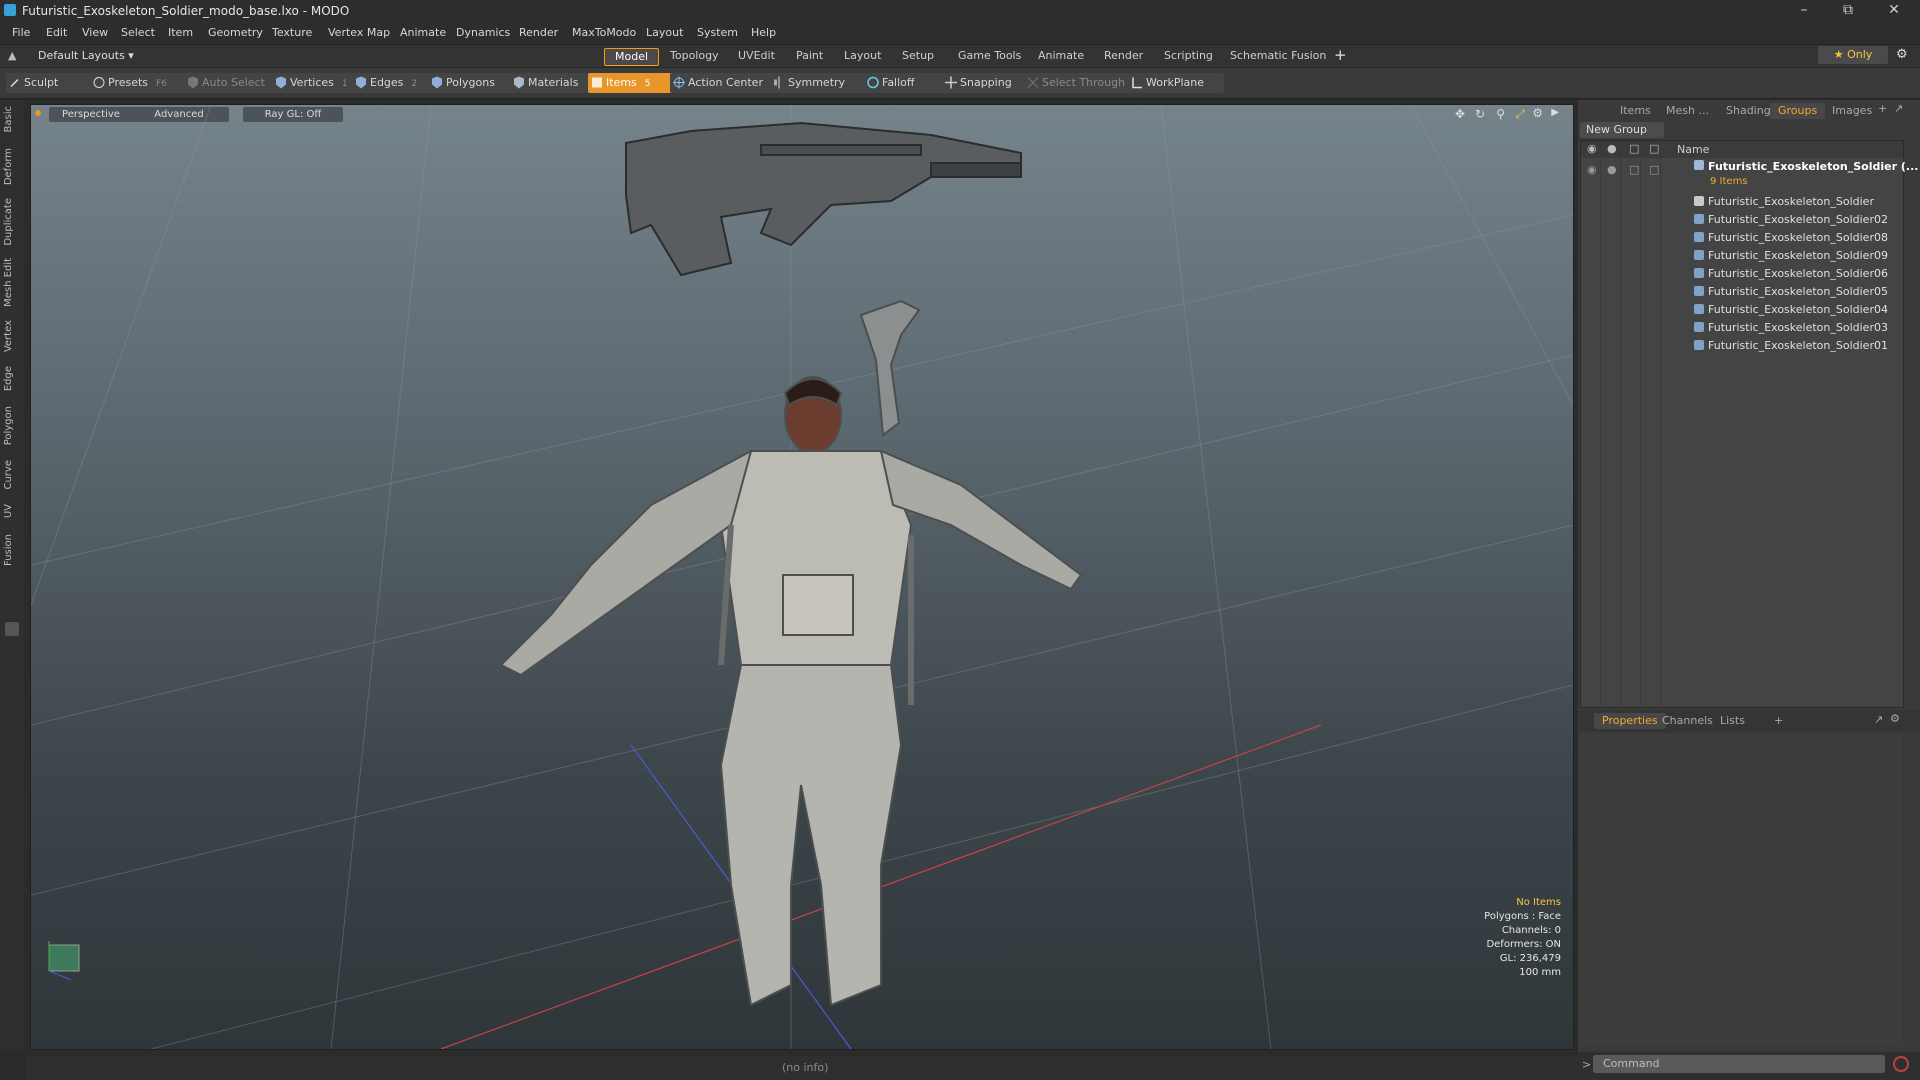 This screenshot has width=1920, height=1080. What do you see at coordinates (12, 55) in the screenshot?
I see `layout-collapse-icon: ▲` at bounding box center [12, 55].